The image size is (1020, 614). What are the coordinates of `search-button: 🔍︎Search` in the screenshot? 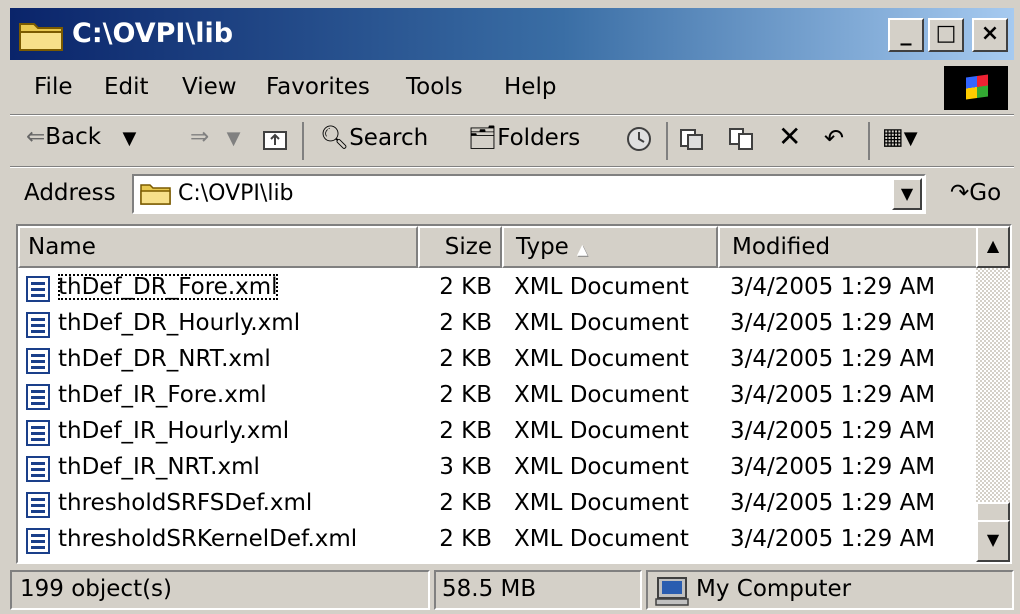 It's located at (374, 137).